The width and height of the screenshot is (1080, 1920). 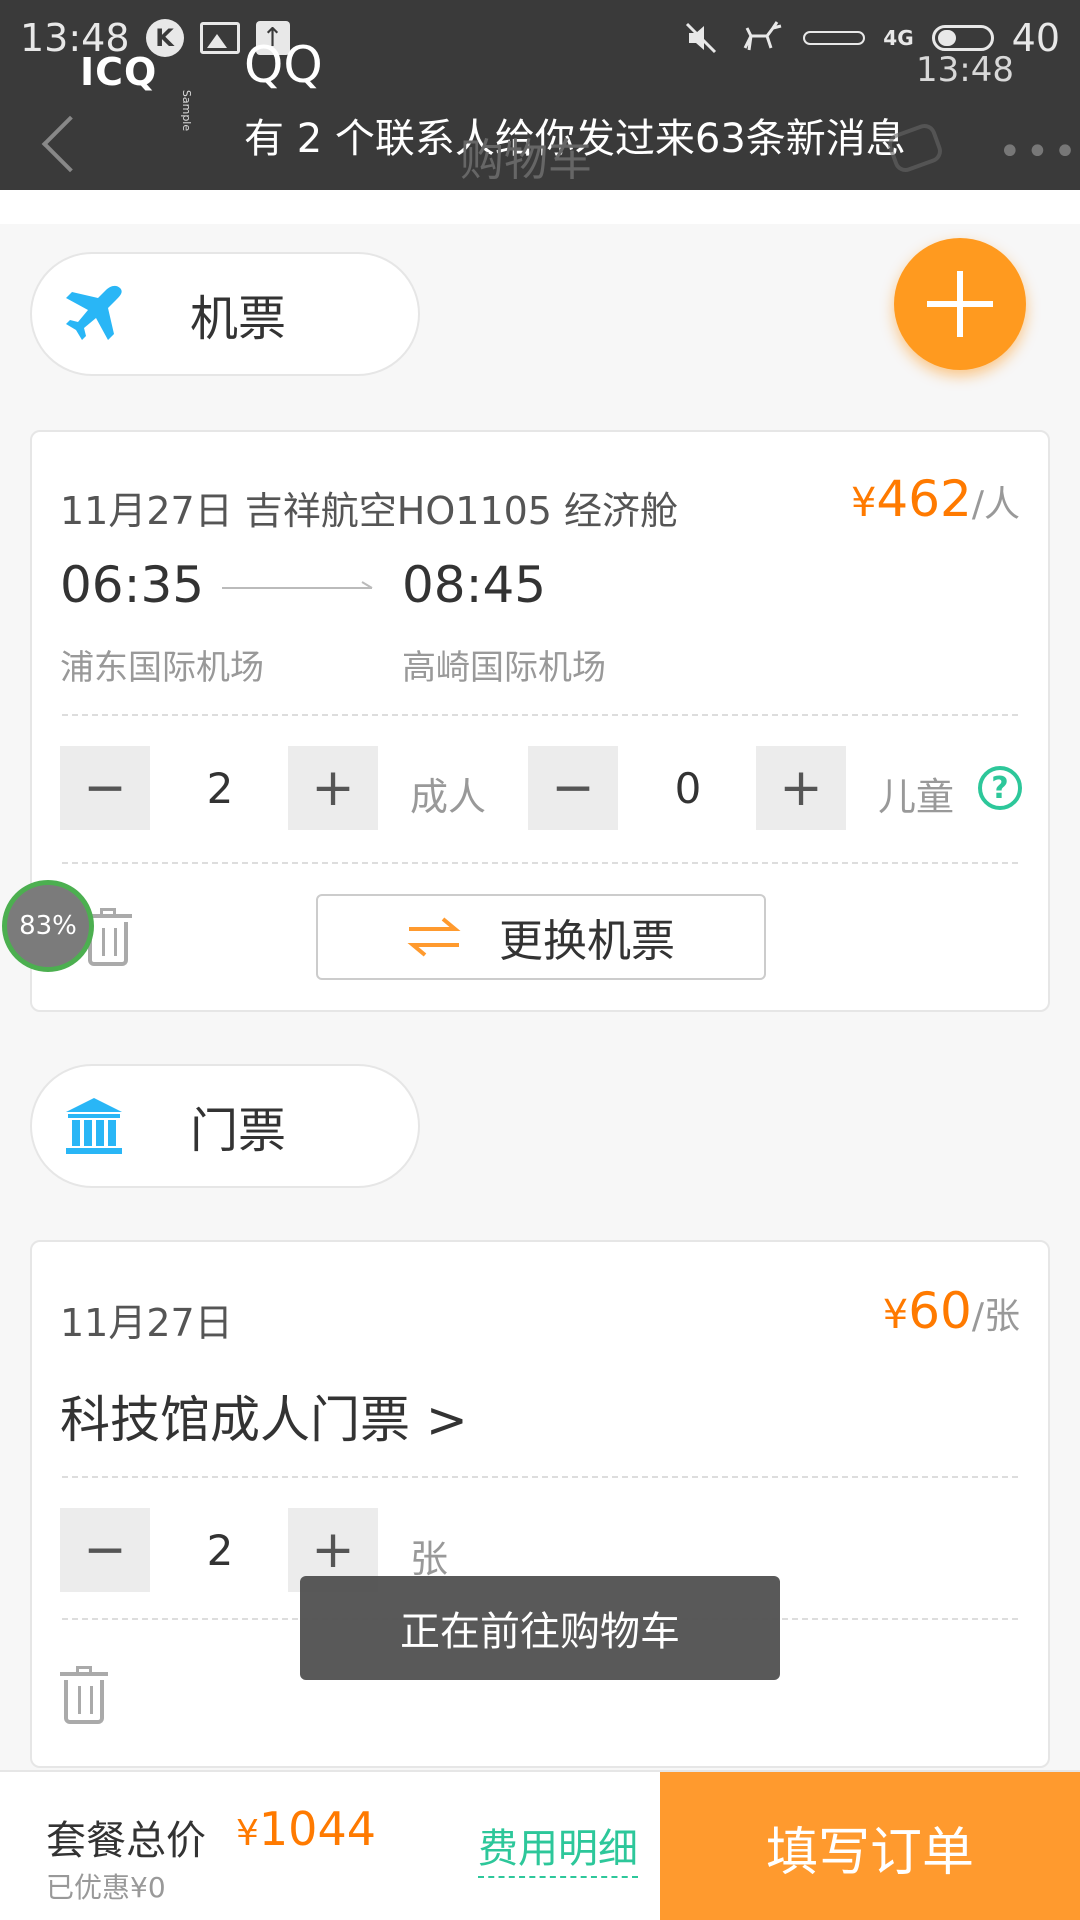 What do you see at coordinates (247, 1833) in the screenshot?
I see `total-currency: ¥` at bounding box center [247, 1833].